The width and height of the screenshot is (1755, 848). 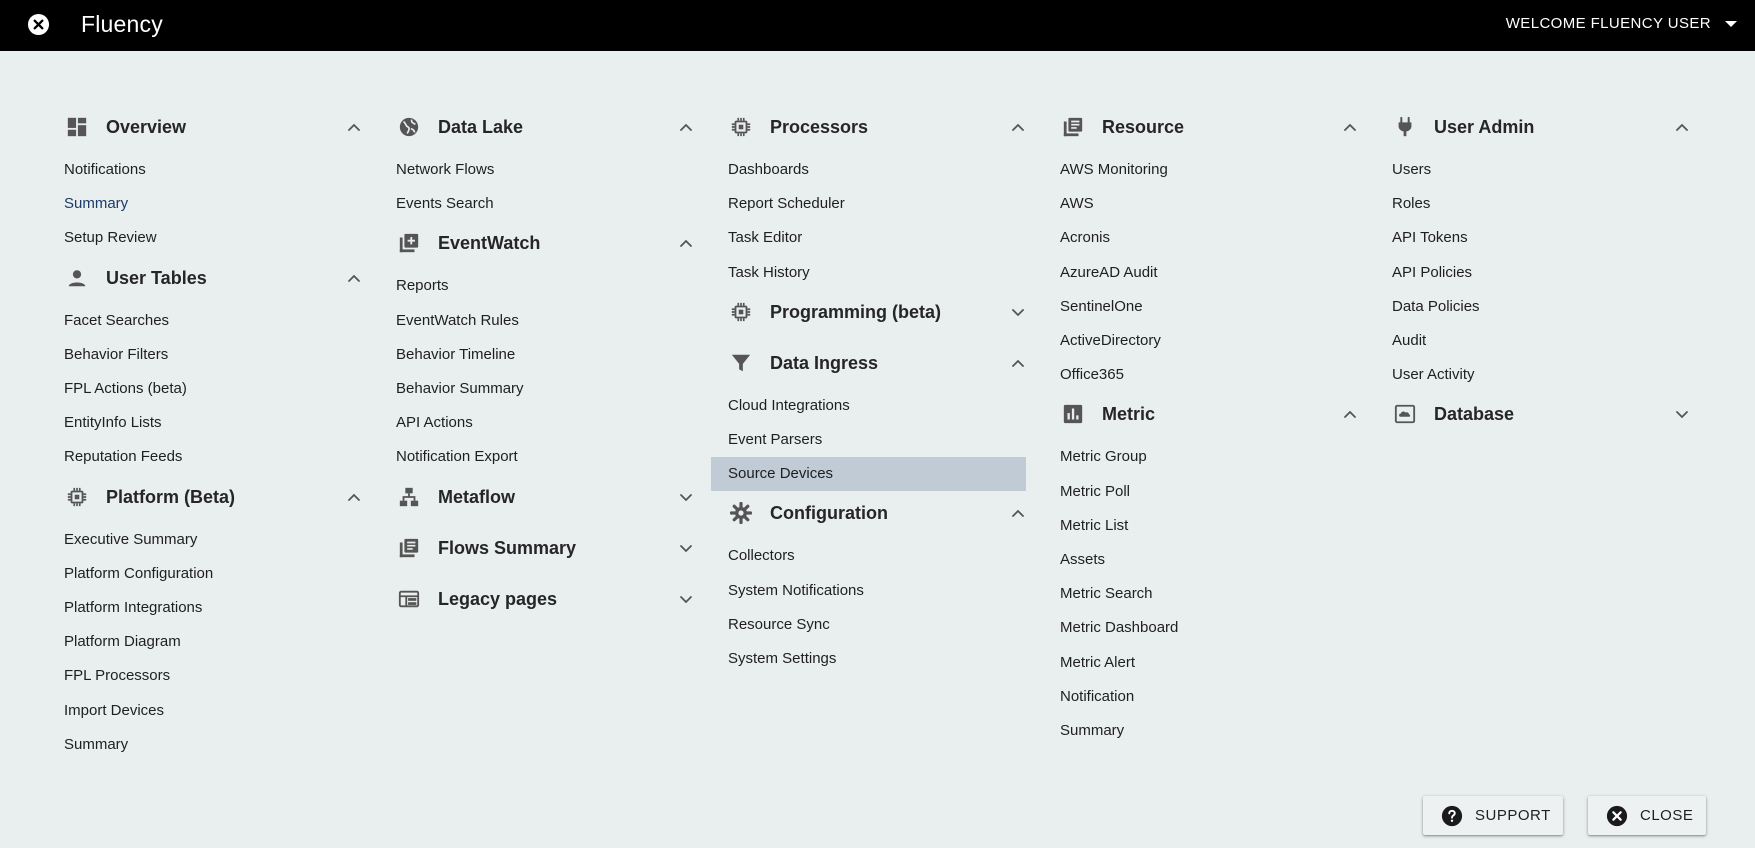 I want to click on menu-item-facet-searches: Facet Searches, so click(x=213, y=321).